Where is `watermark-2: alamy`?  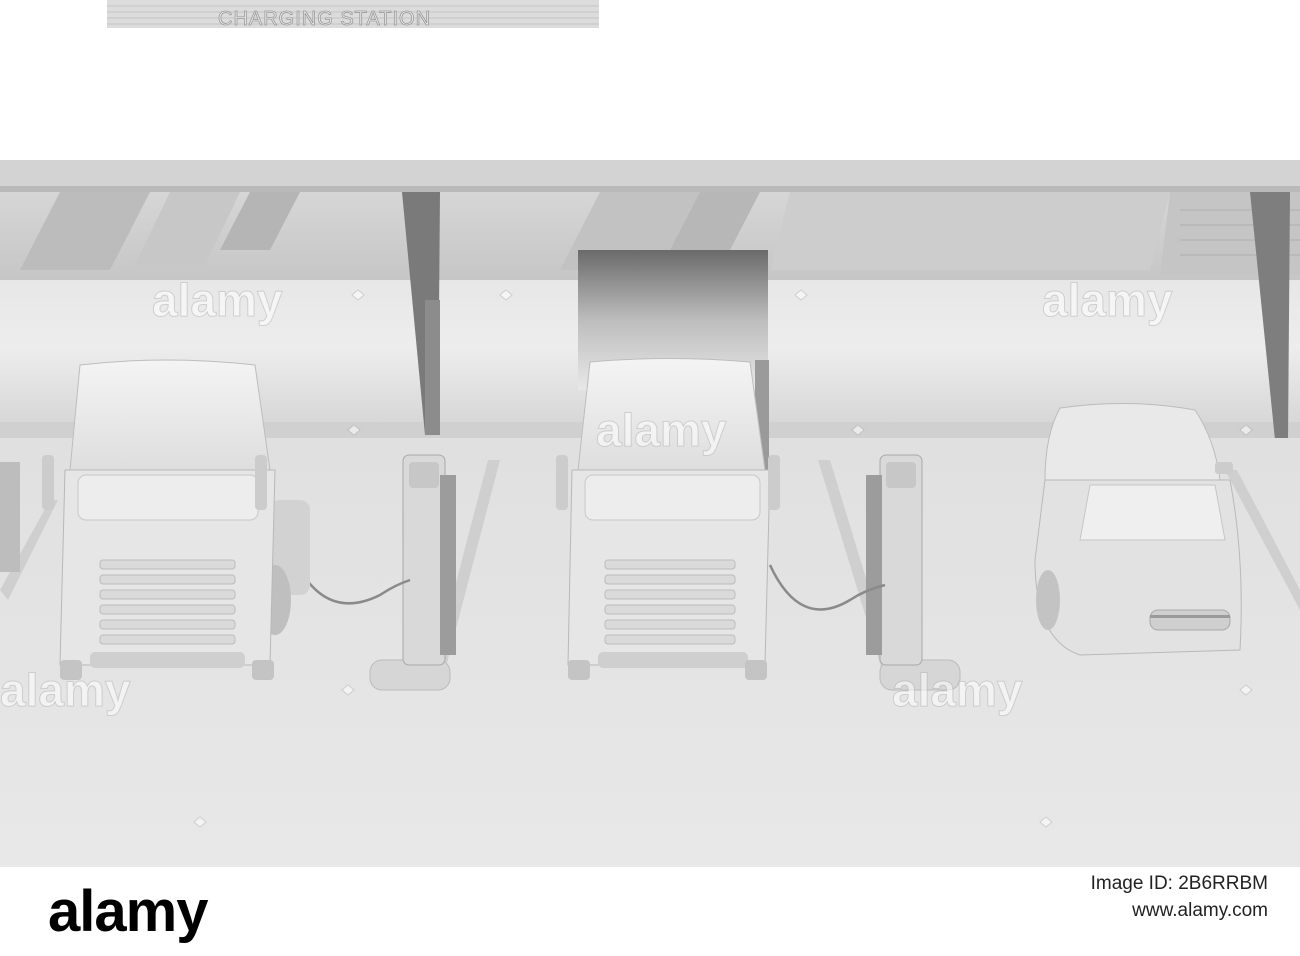 watermark-2: alamy is located at coordinates (661, 430).